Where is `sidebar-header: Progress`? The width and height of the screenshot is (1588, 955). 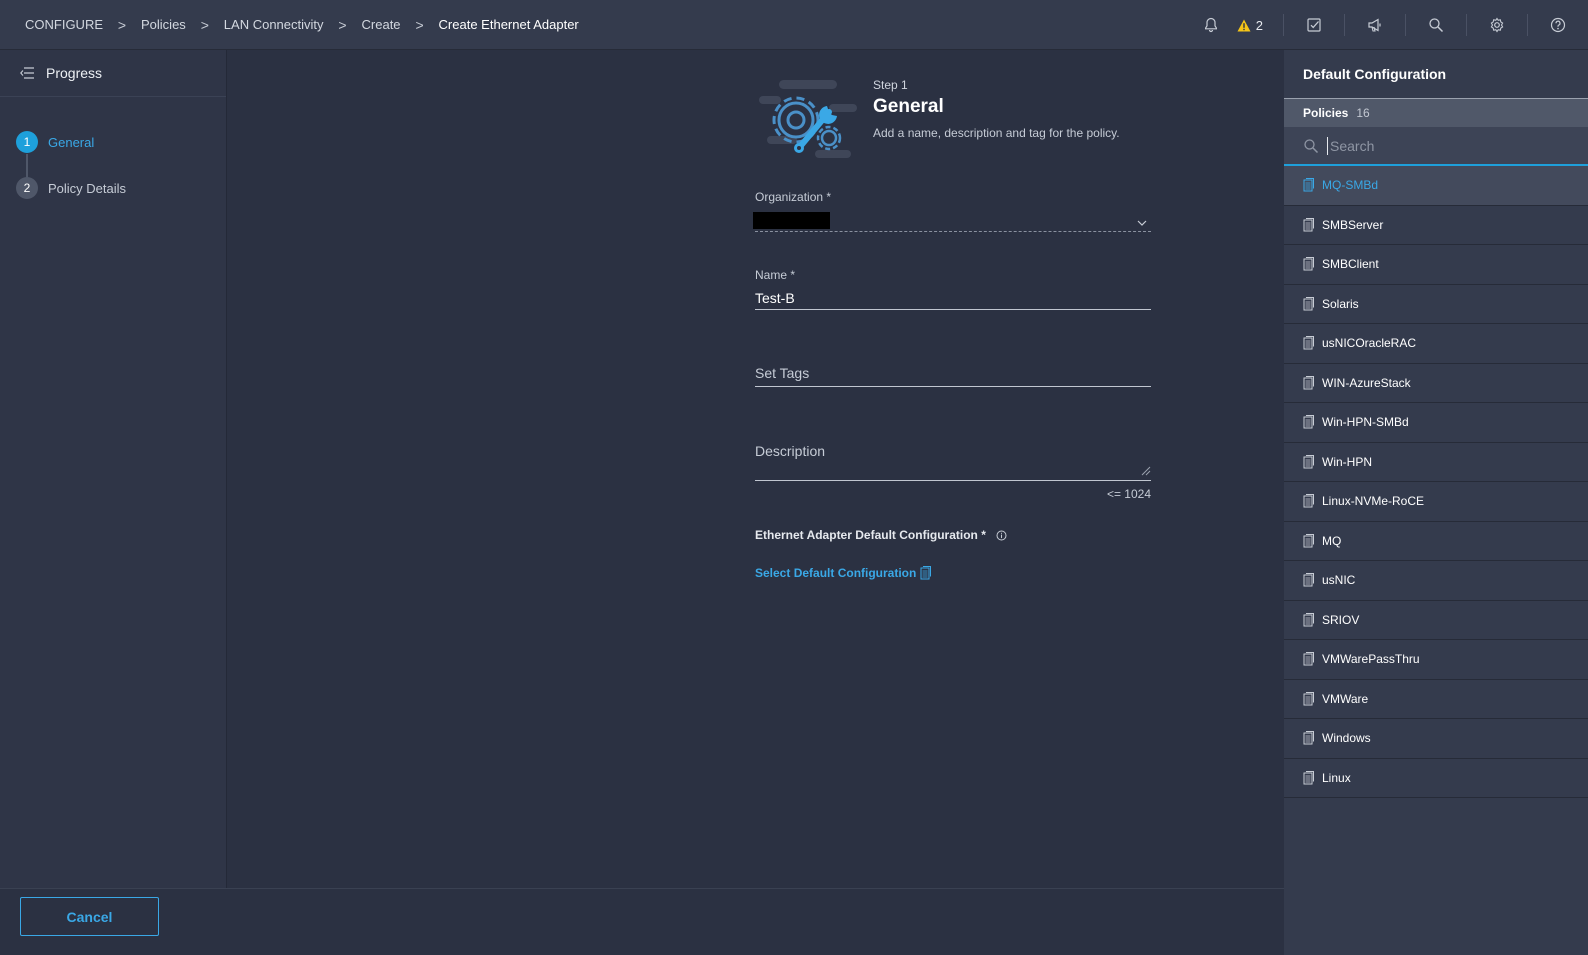 sidebar-header: Progress is located at coordinates (113, 73).